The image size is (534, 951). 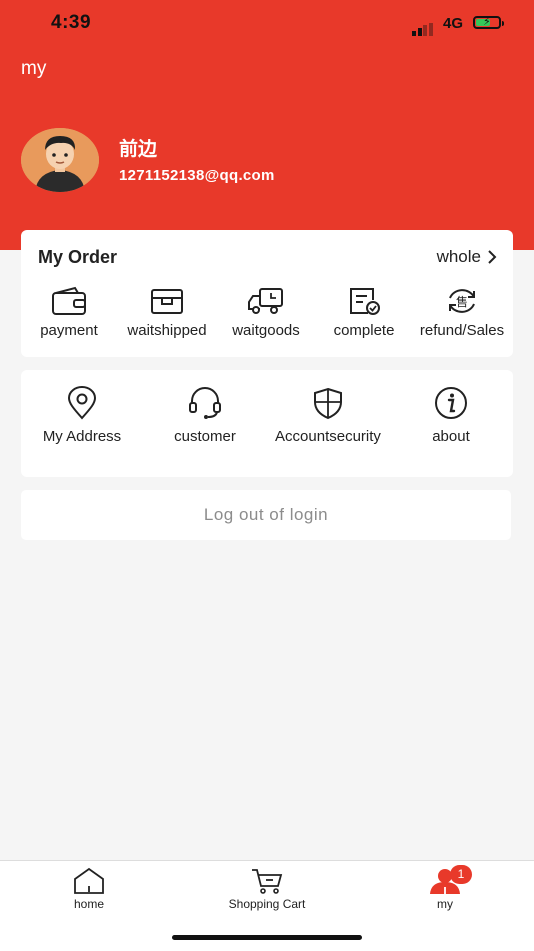 What do you see at coordinates (82, 436) in the screenshot?
I see `service-label: My Address` at bounding box center [82, 436].